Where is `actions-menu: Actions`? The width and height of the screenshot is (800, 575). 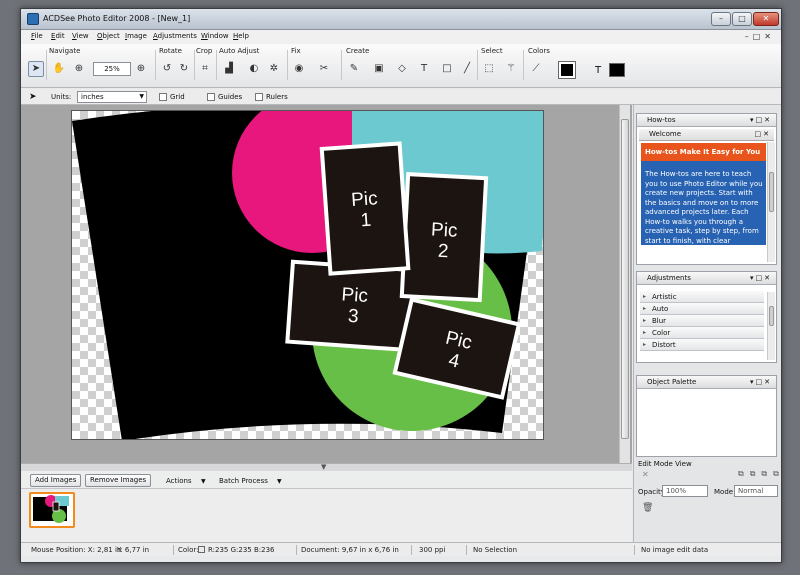 actions-menu: Actions is located at coordinates (179, 481).